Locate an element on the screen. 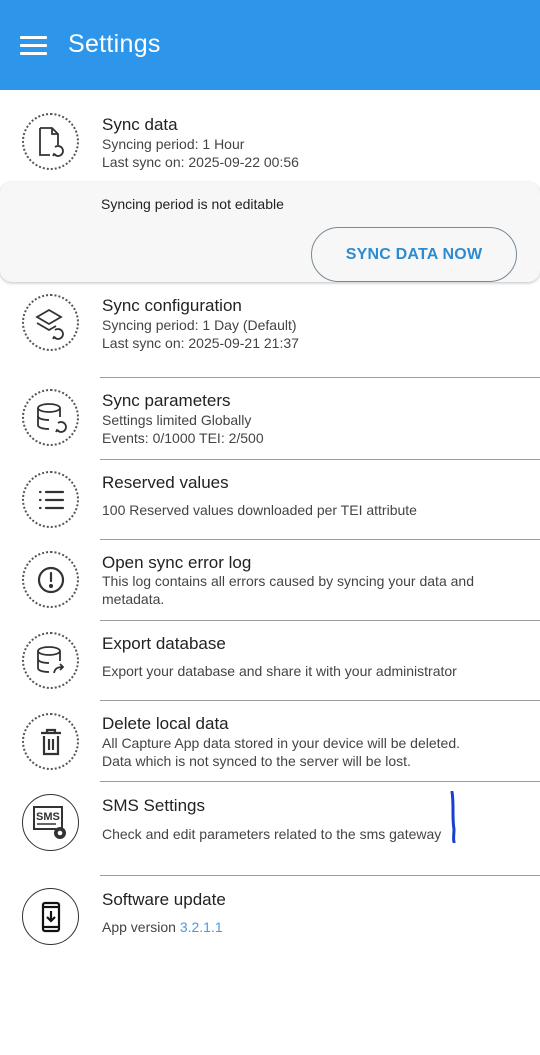  sync-layers-icon is located at coordinates (50, 322).